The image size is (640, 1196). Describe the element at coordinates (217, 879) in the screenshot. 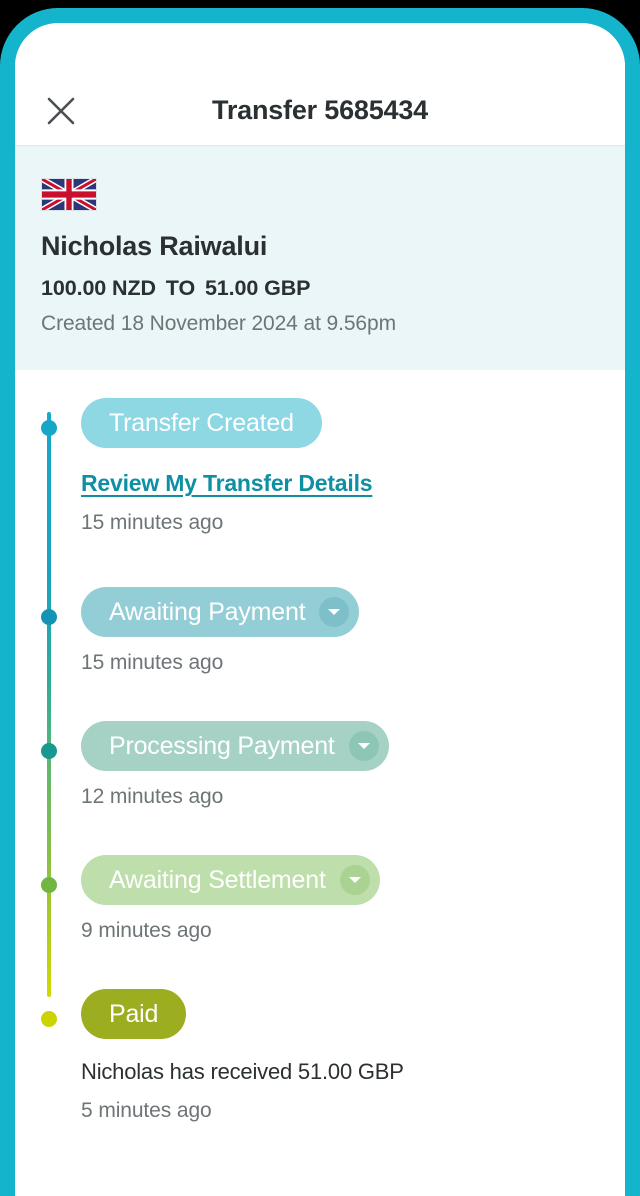

I see `status-pill-label: Awaiting Settlement` at that location.